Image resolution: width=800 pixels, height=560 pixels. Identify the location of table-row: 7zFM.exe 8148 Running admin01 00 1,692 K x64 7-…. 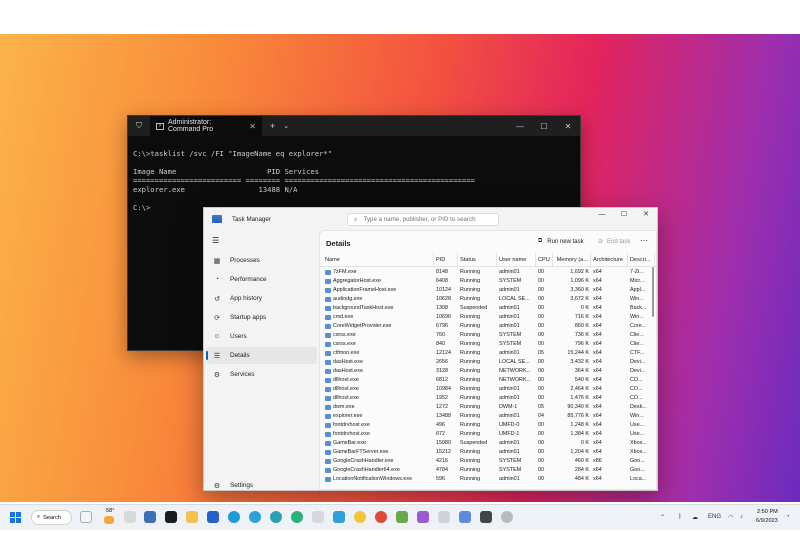
(488, 272).